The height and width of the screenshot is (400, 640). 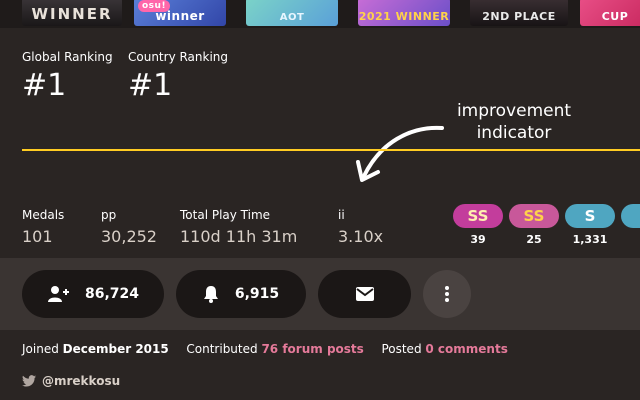 I want to click on cup-winner-badge: CUP, so click(x=610, y=13).